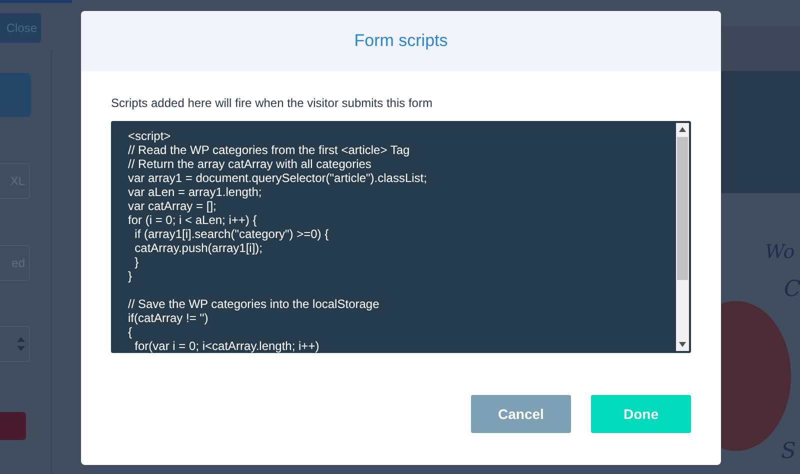 The height and width of the screenshot is (474, 800). Describe the element at coordinates (521, 414) in the screenshot. I see `cancel-button: Cancel` at that location.